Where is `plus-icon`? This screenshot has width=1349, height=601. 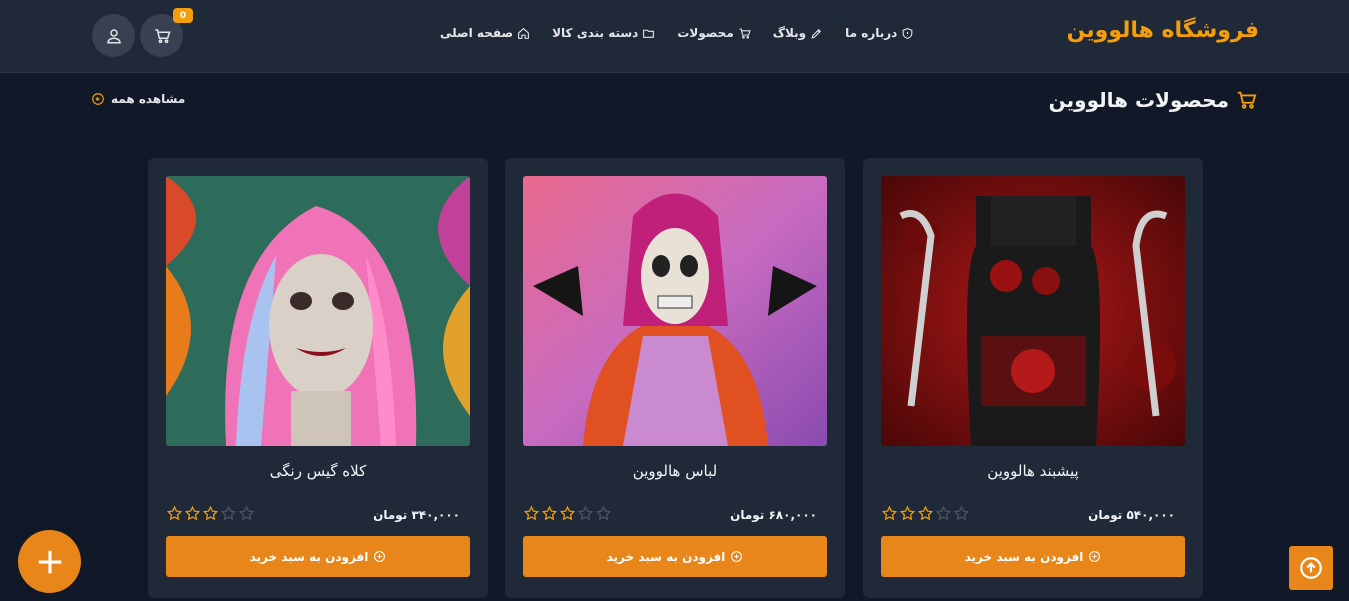
plus-icon is located at coordinates (49, 561).